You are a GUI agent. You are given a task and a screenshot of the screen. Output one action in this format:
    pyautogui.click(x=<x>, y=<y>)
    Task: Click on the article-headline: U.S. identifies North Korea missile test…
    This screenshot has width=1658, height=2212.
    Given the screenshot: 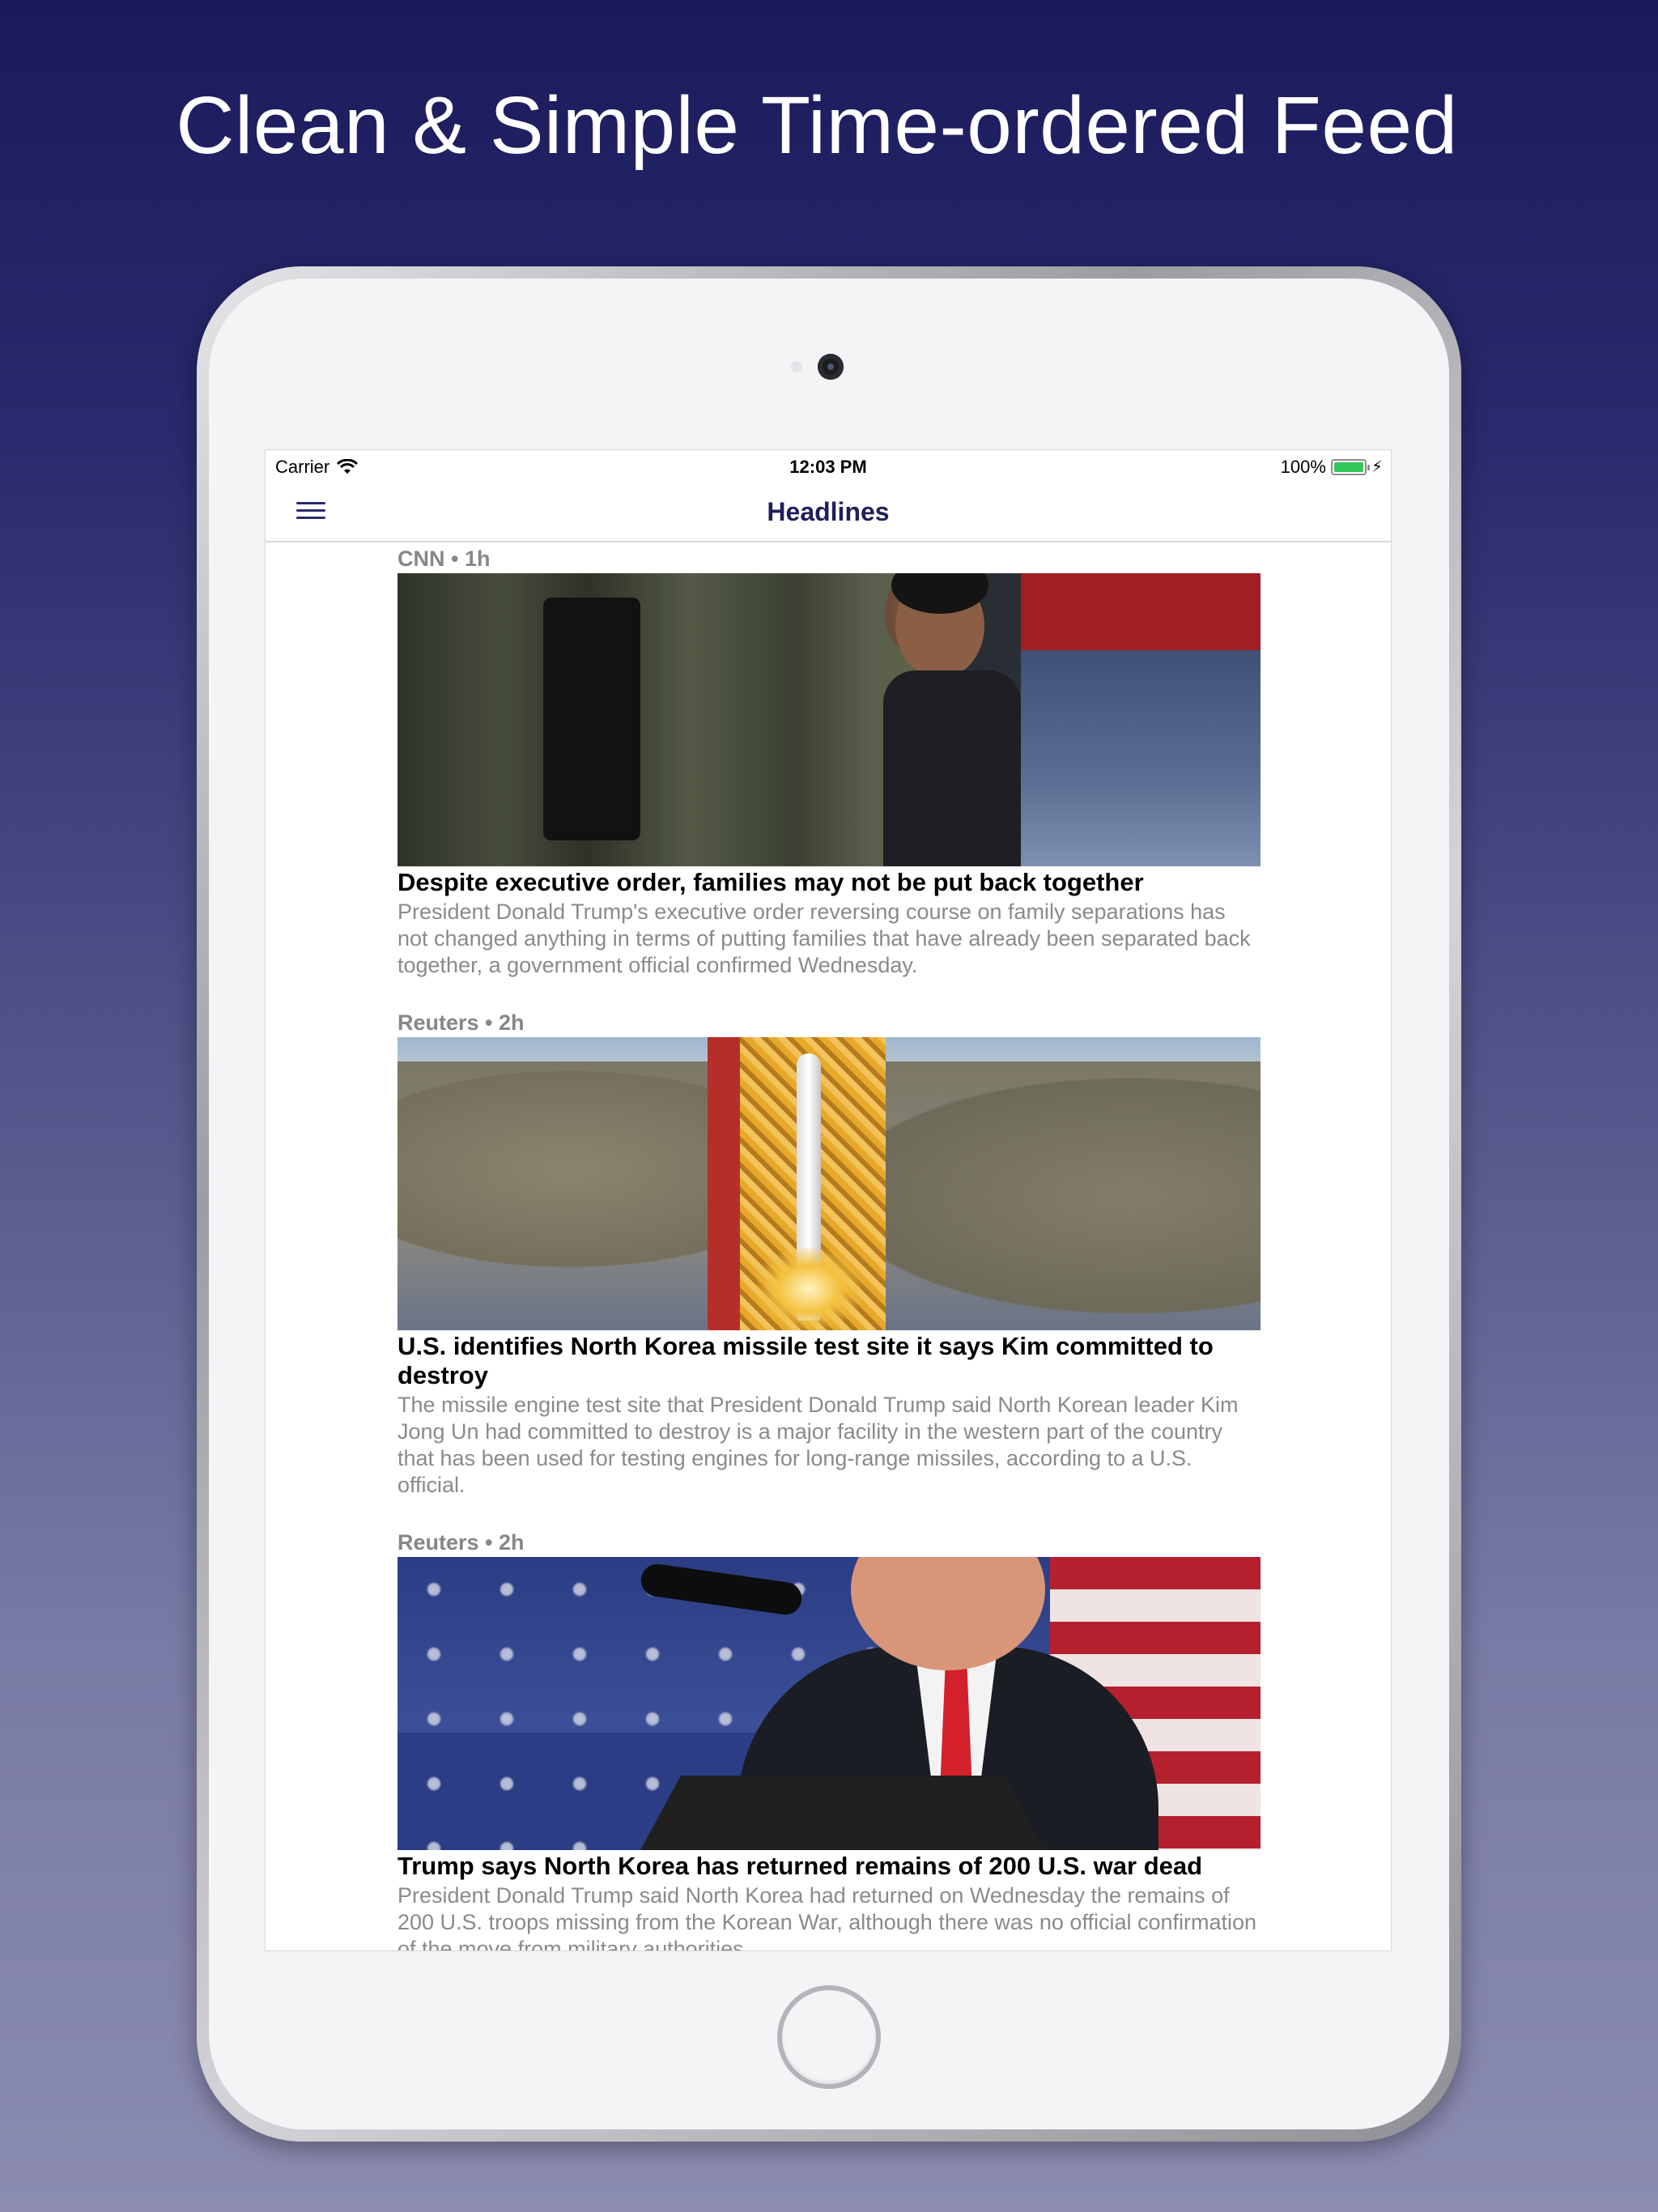 What is the action you would take?
    pyautogui.click(x=829, y=1361)
    